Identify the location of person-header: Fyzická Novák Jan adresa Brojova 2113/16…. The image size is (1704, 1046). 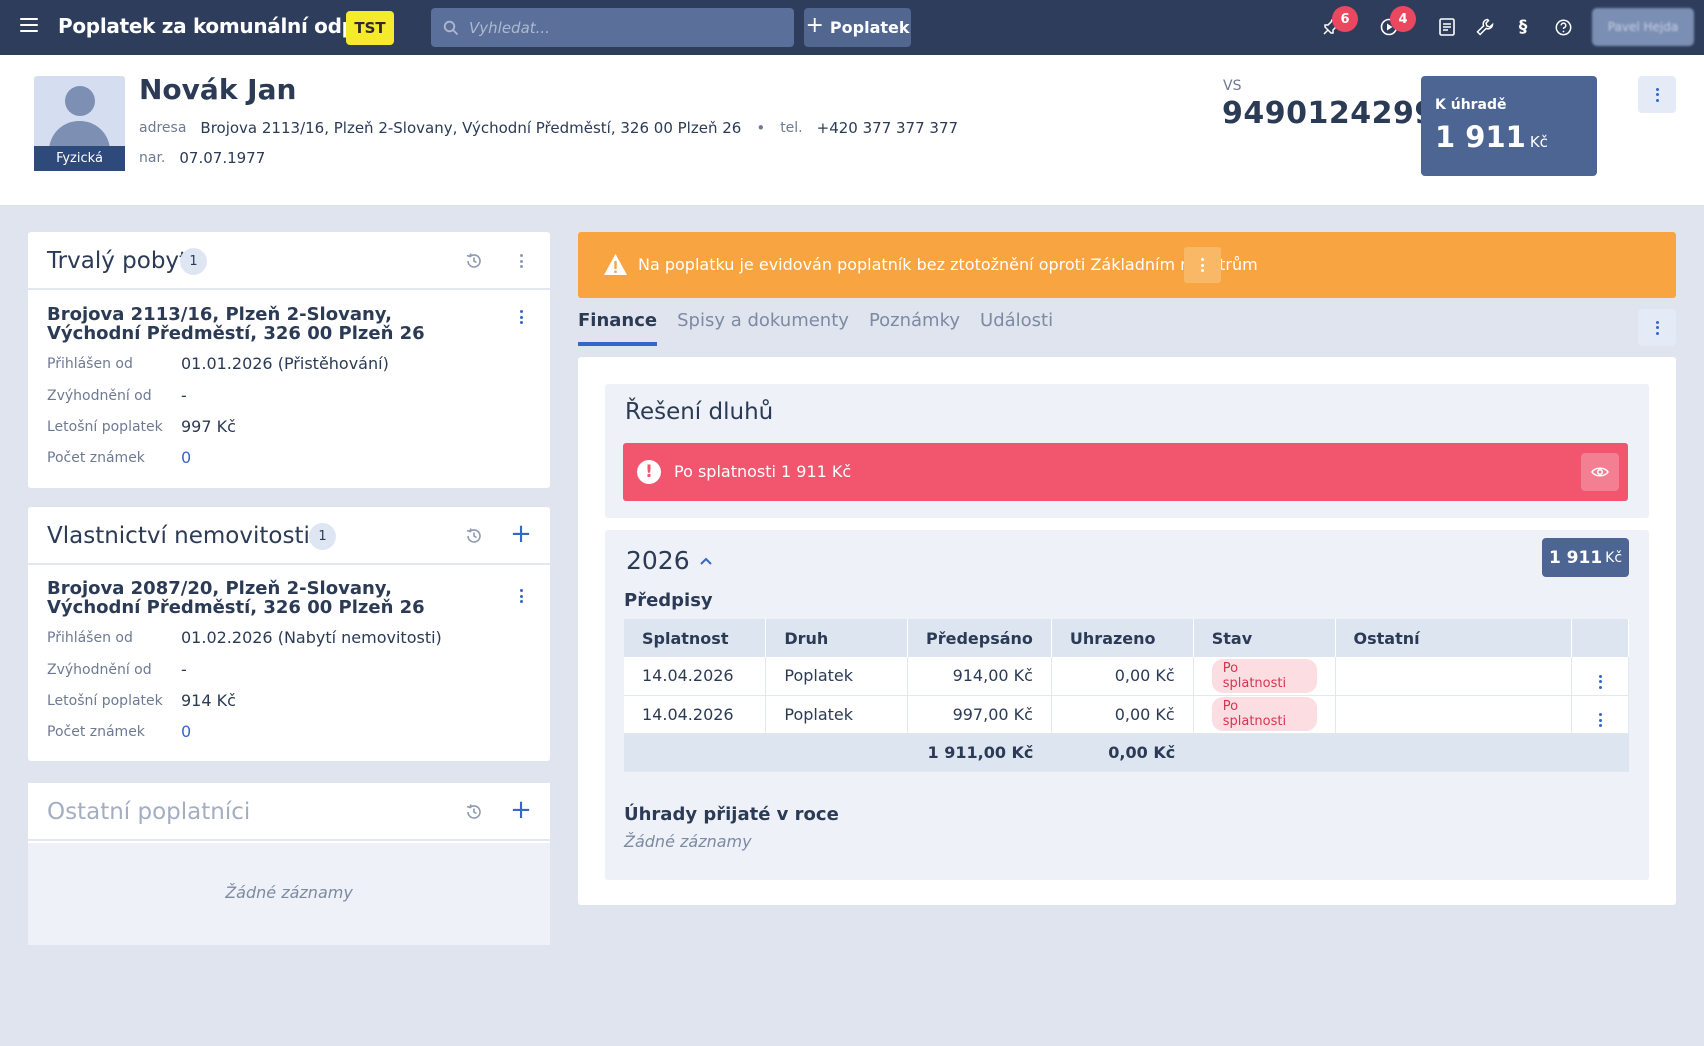
(852, 130).